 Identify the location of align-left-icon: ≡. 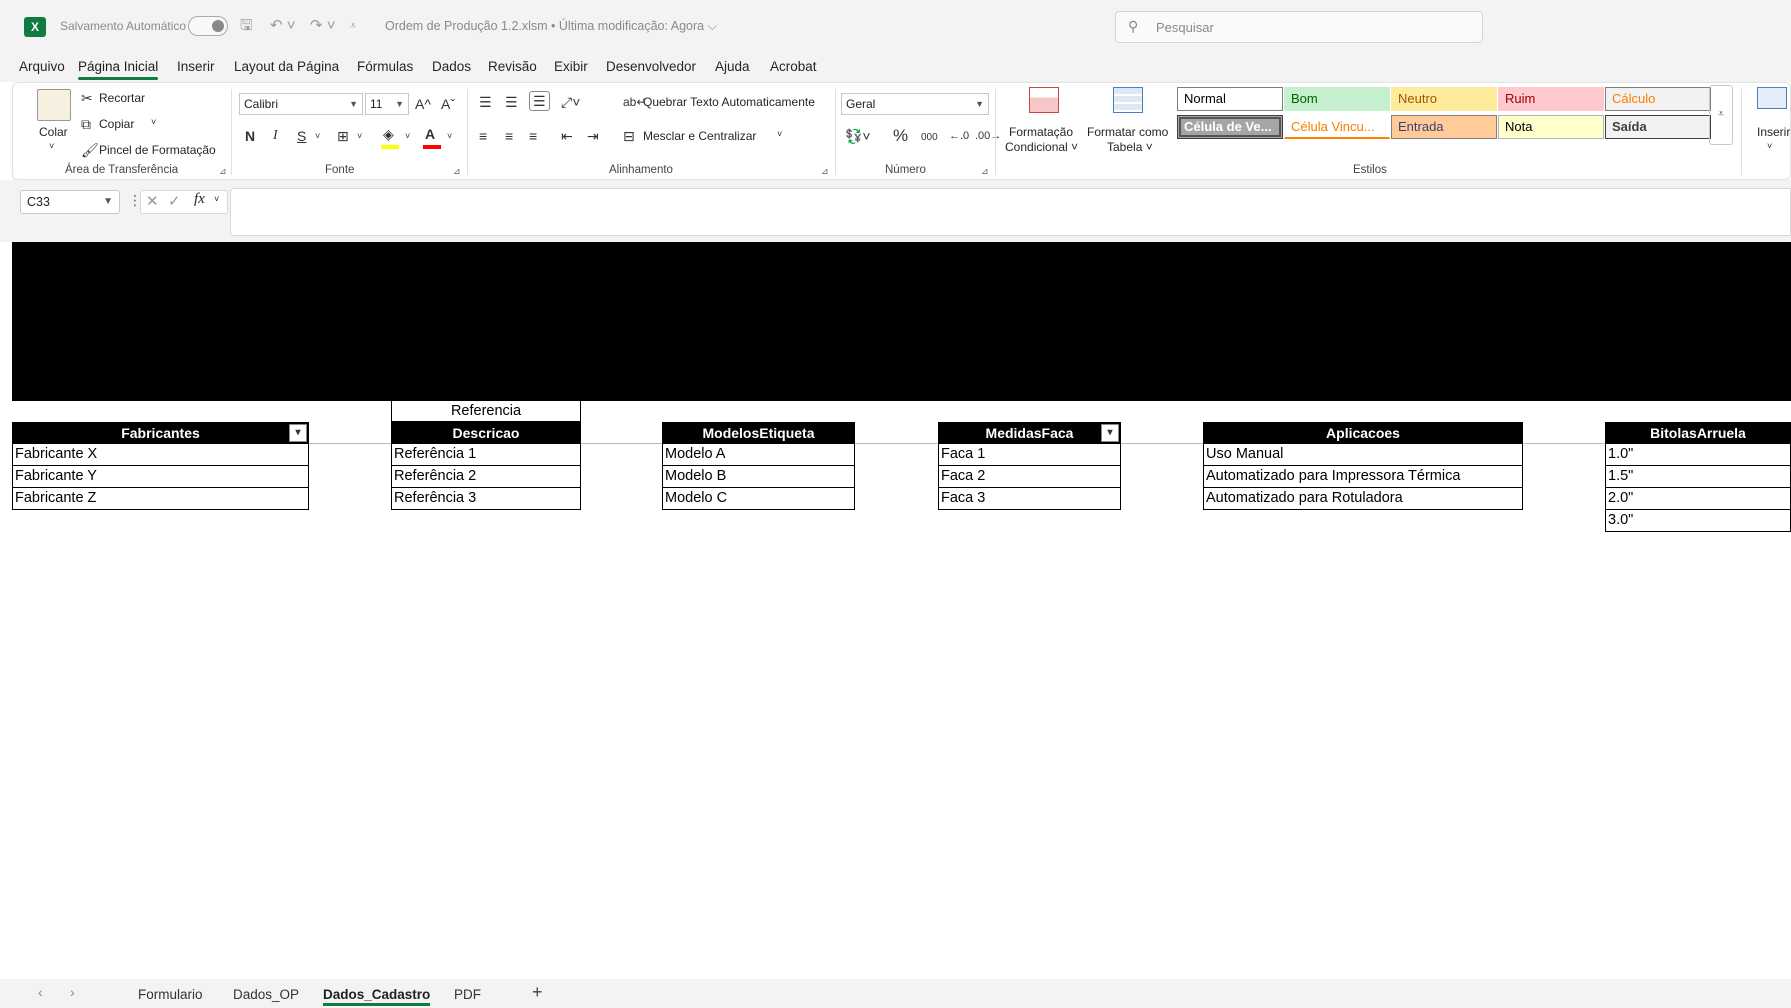
(483, 136).